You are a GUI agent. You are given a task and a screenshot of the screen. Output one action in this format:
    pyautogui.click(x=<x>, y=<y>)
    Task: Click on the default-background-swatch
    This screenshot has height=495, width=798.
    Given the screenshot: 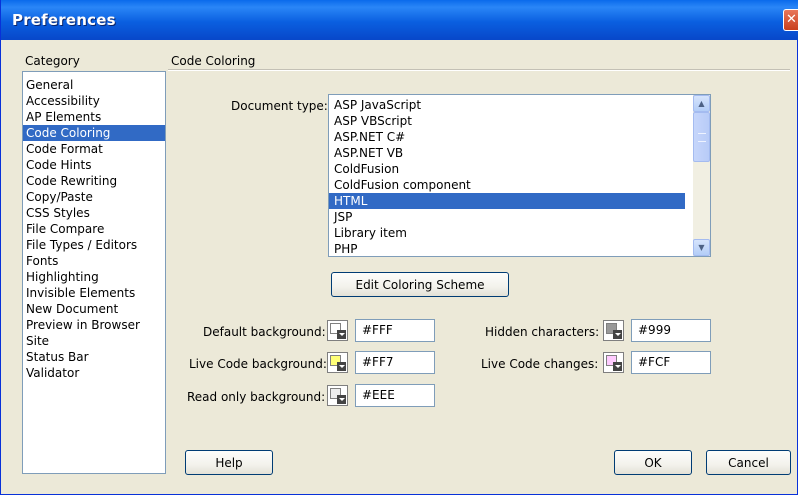 What is the action you would take?
    pyautogui.click(x=337, y=330)
    